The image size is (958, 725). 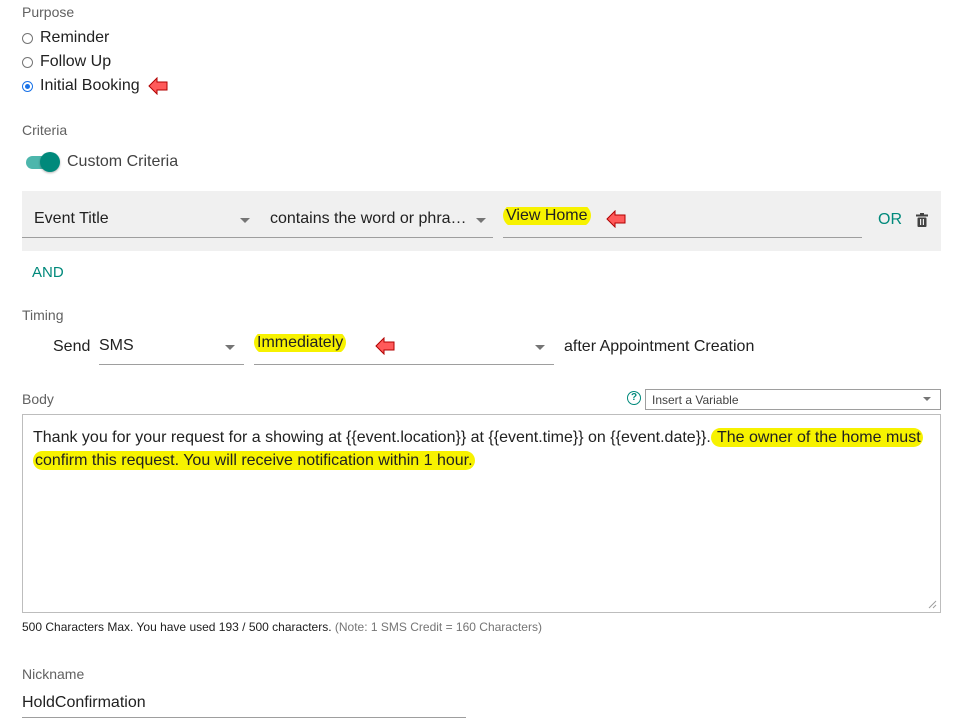 What do you see at coordinates (244, 703) in the screenshot?
I see `nickname-input: HoldConfirmation` at bounding box center [244, 703].